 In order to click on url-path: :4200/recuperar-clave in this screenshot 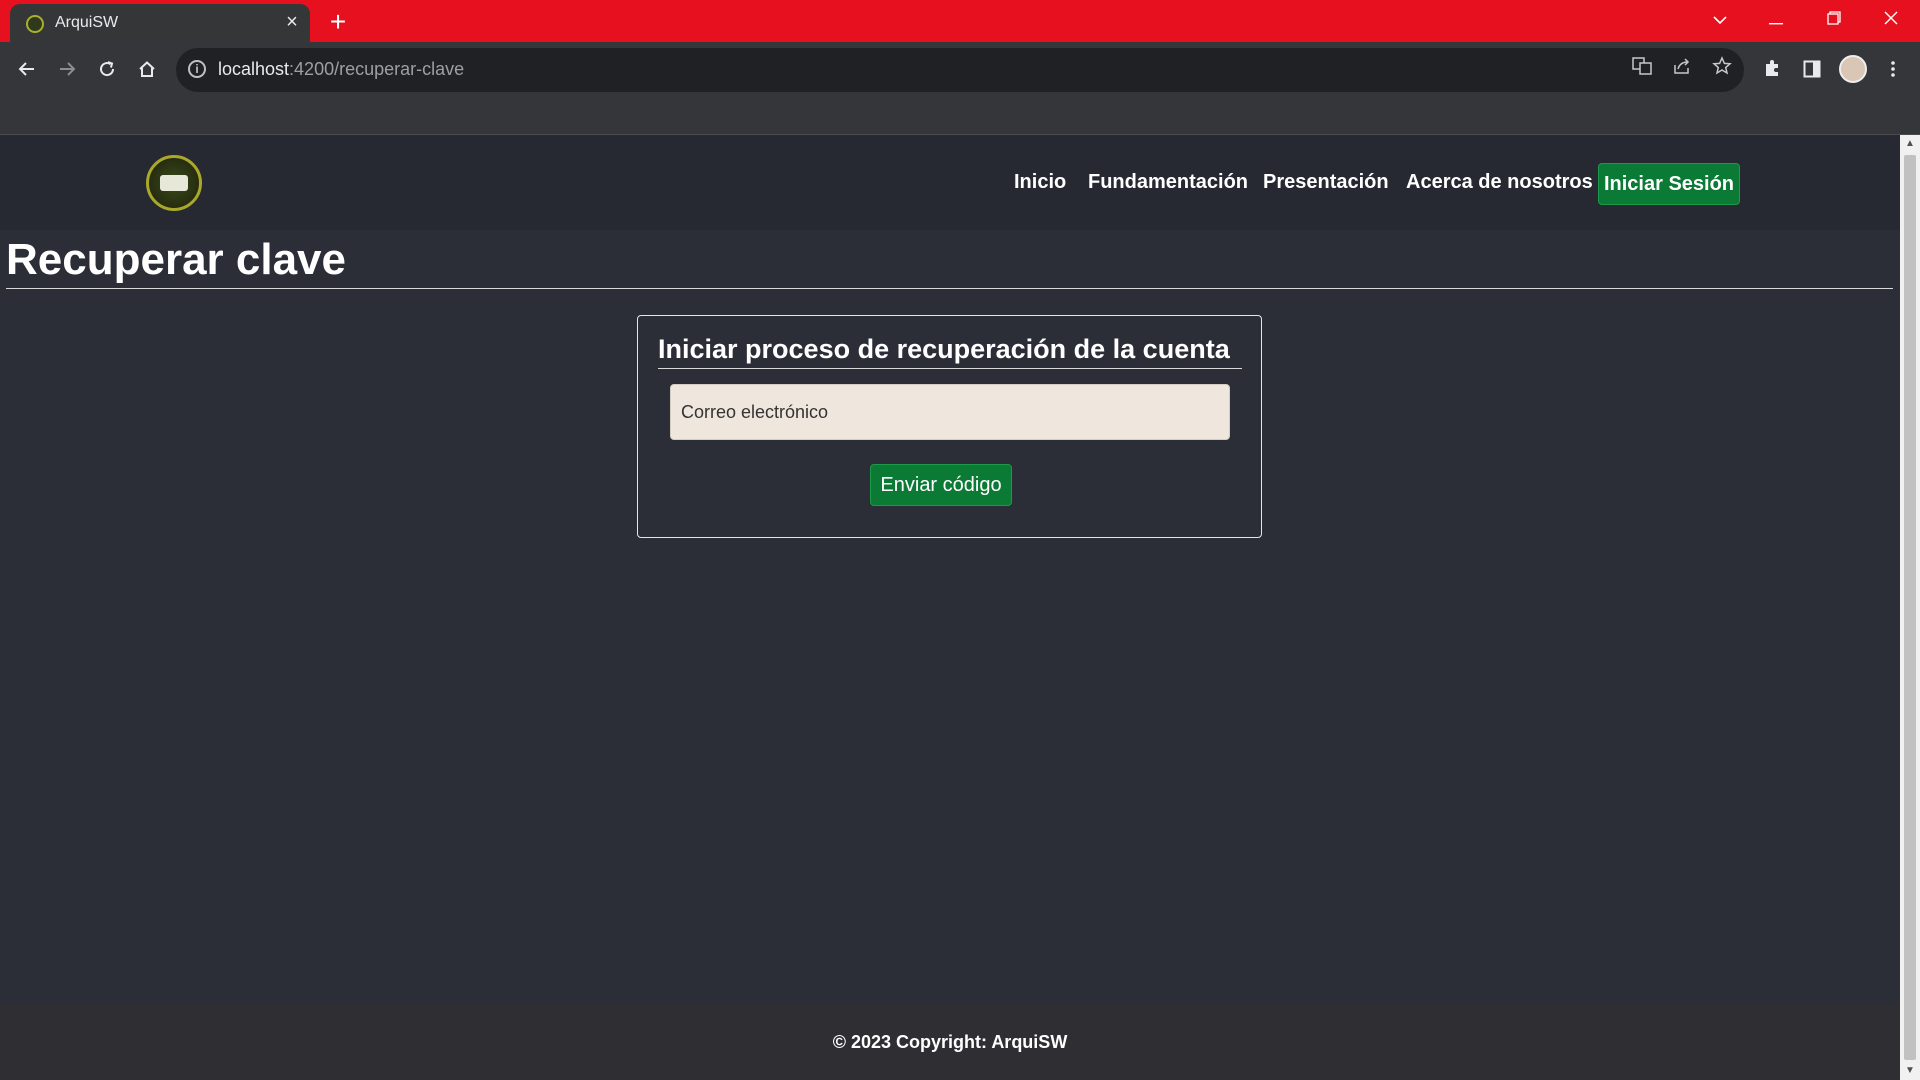, I will do `click(377, 69)`.